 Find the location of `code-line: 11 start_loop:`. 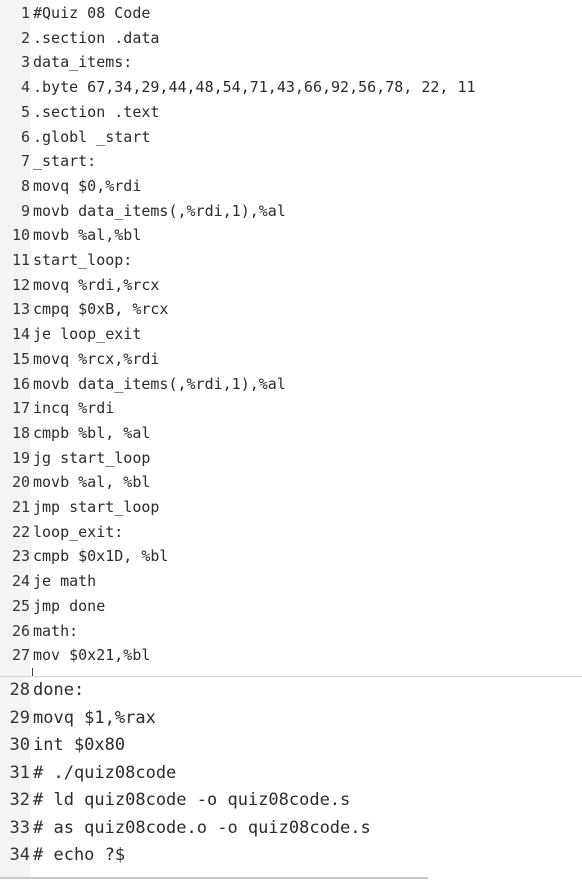

code-line: 11 start_loop: is located at coordinates (66, 260).